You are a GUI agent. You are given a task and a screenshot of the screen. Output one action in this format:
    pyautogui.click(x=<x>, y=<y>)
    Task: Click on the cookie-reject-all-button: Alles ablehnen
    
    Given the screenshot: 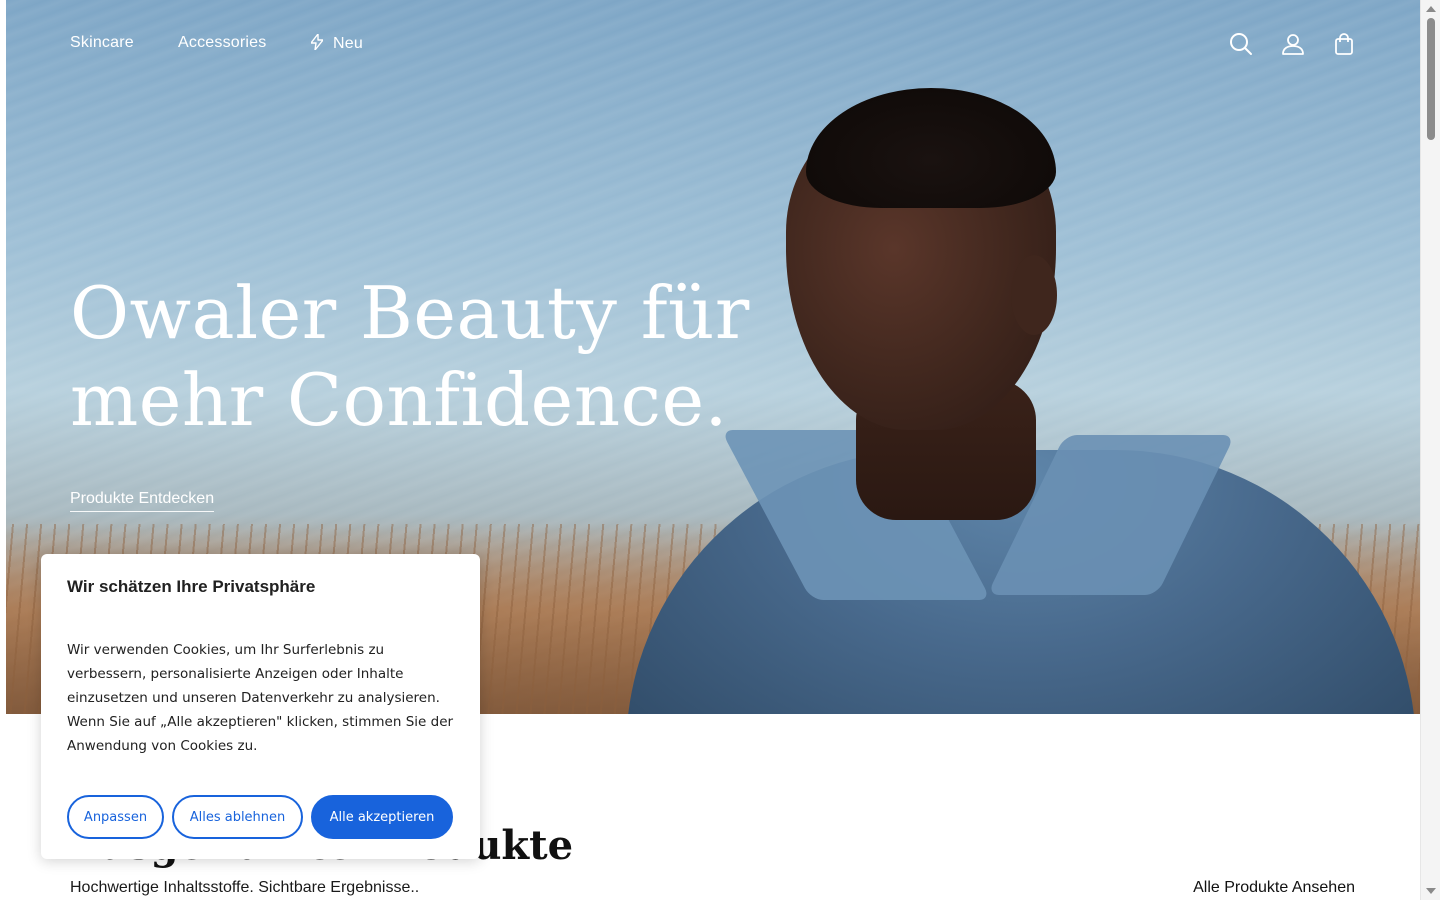 What is the action you would take?
    pyautogui.click(x=237, y=817)
    